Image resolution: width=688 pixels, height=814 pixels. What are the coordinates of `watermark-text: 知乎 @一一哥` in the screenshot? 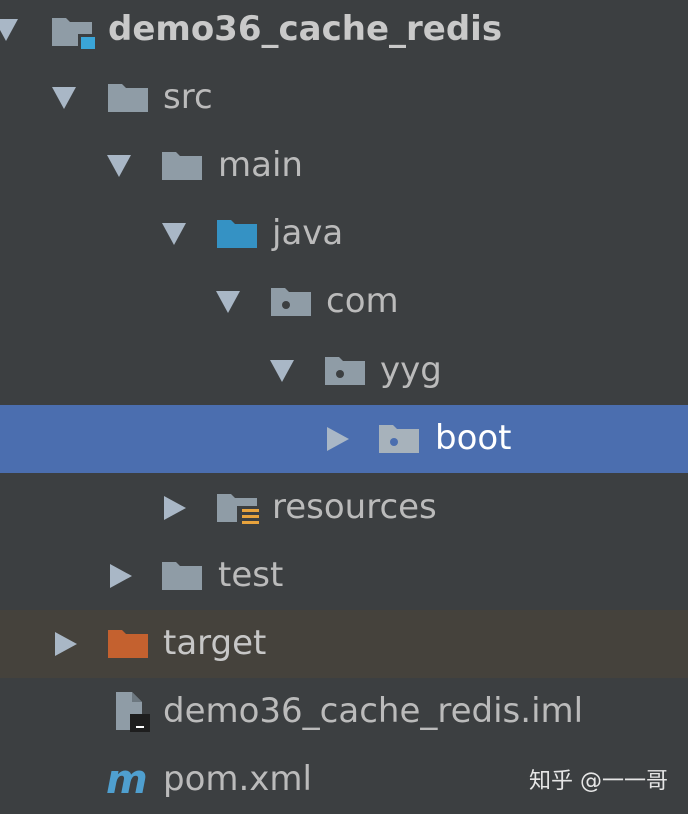 It's located at (598, 781).